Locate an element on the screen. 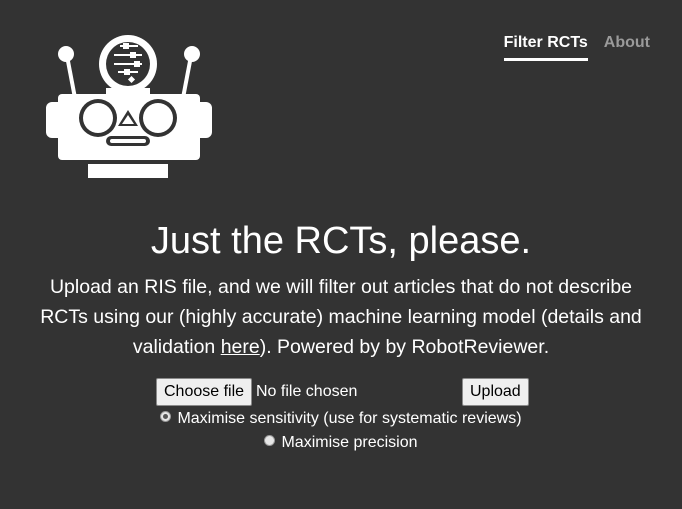 Image resolution: width=682 pixels, height=509 pixels. nav-filter-rcts: Filter RCTs is located at coordinates (545, 47).